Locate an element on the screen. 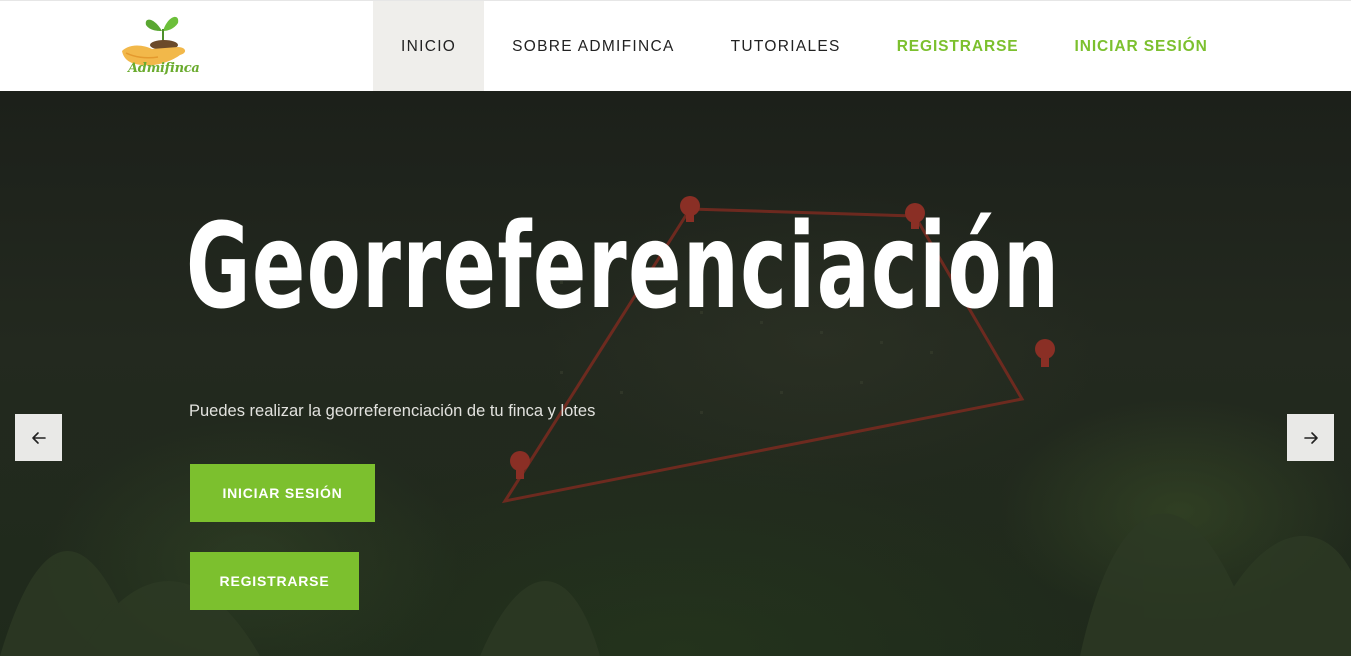 The height and width of the screenshot is (656, 1351). arrow-right-icon is located at coordinates (1310, 437).